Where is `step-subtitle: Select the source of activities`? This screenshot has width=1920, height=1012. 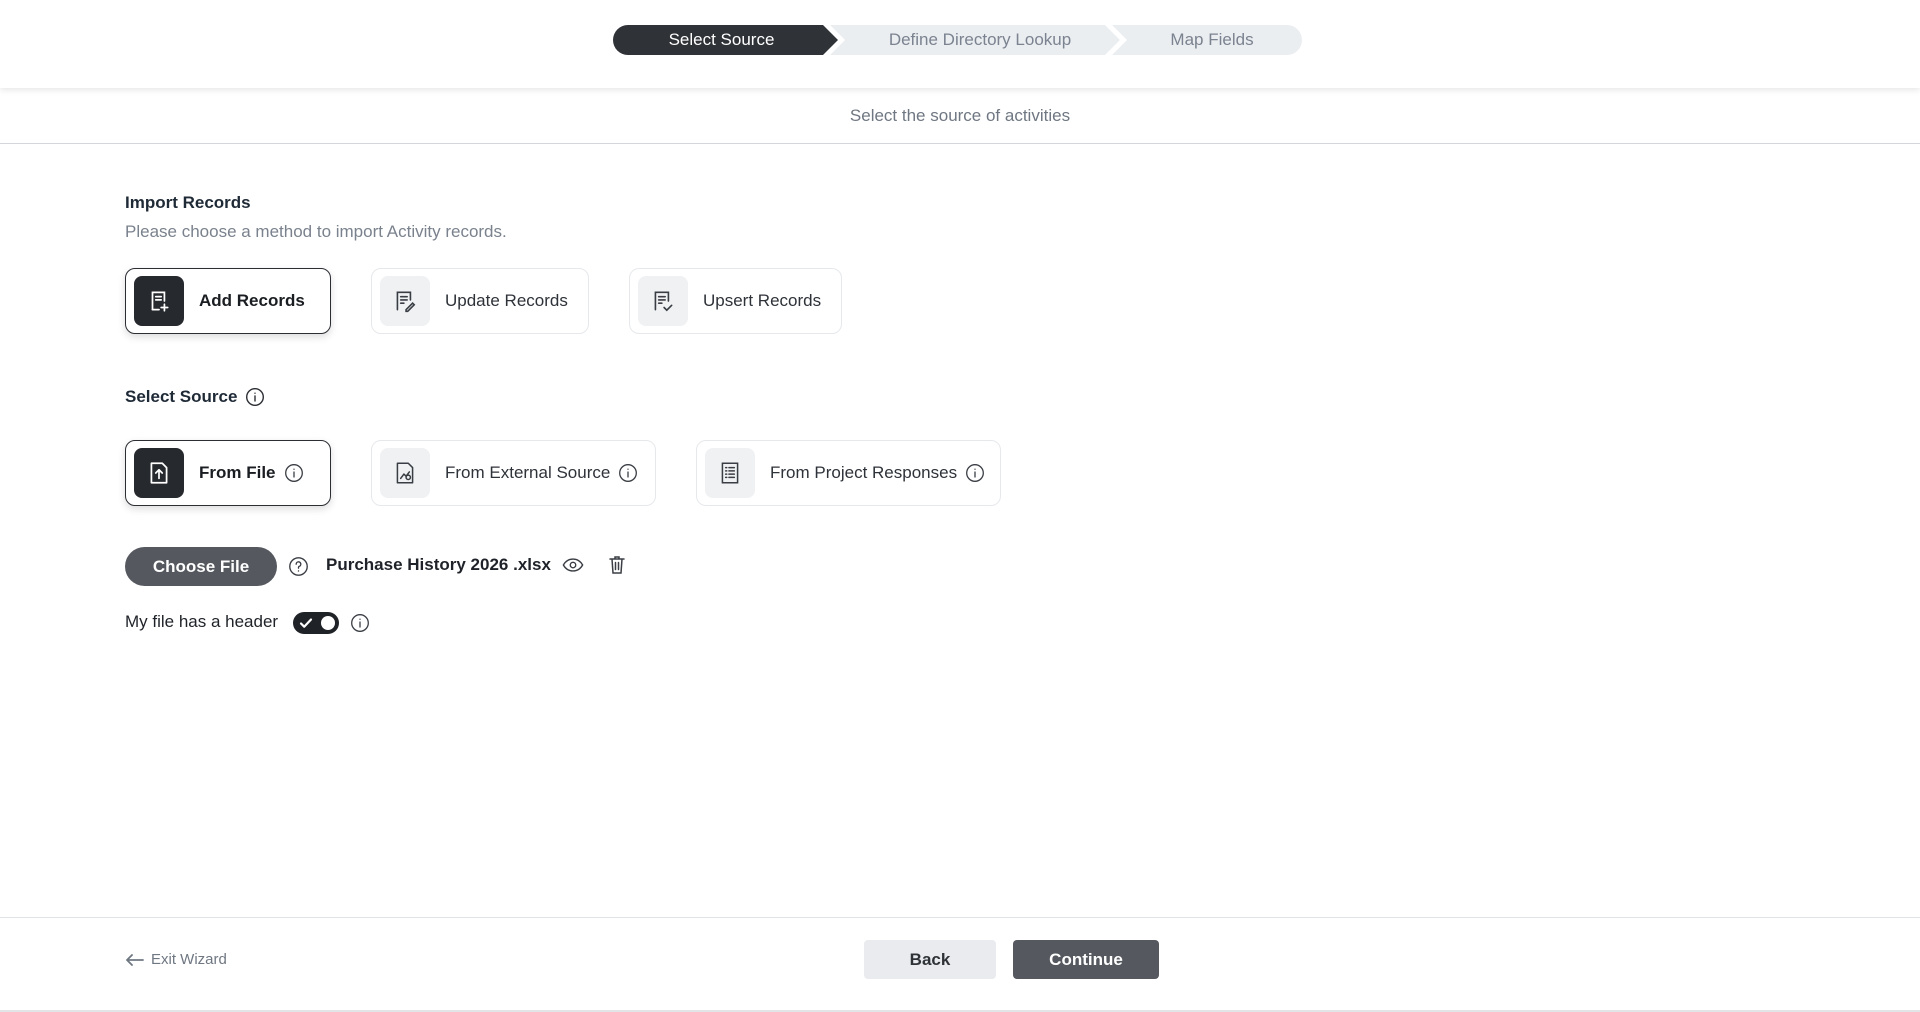
step-subtitle: Select the source of activities is located at coordinates (960, 116).